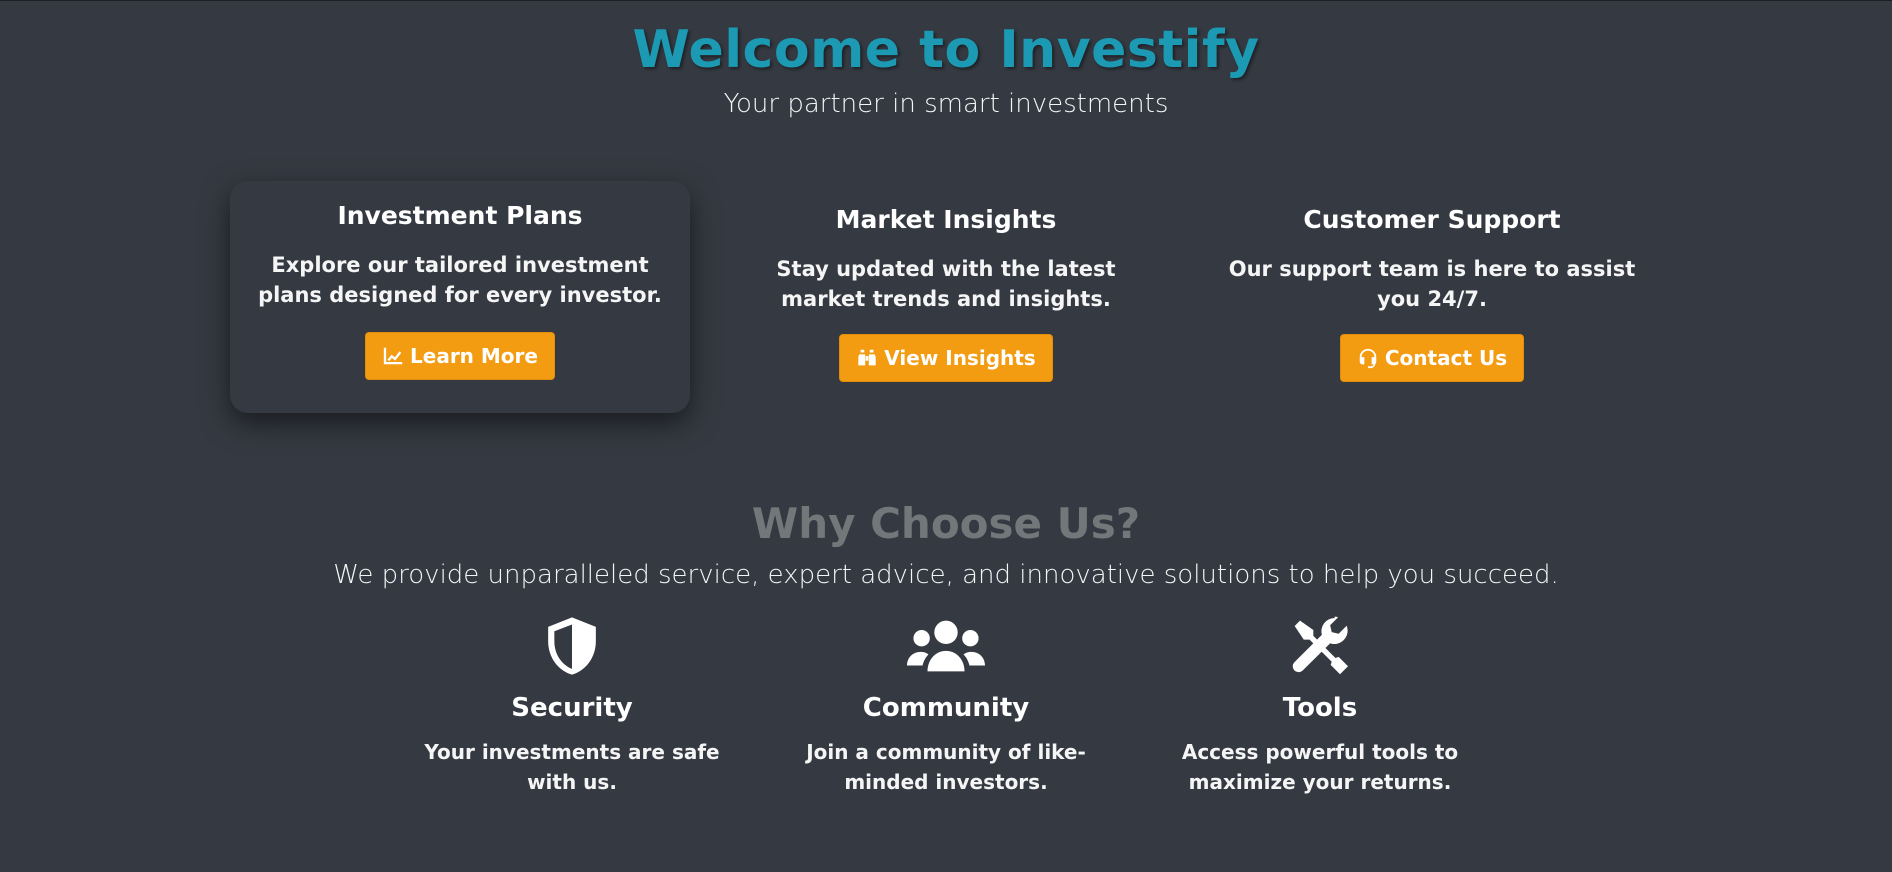  What do you see at coordinates (474, 356) in the screenshot?
I see `button-label: Learn More` at bounding box center [474, 356].